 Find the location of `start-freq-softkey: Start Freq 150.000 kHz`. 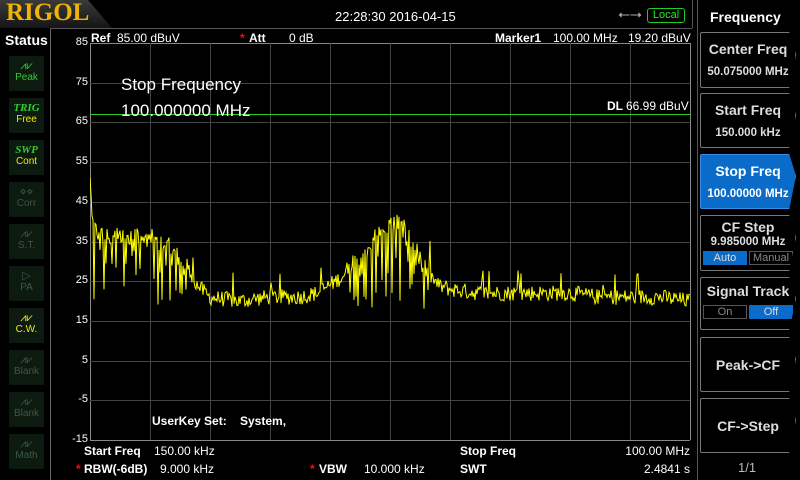

start-freq-softkey: Start Freq 150.000 kHz is located at coordinates (748, 120).